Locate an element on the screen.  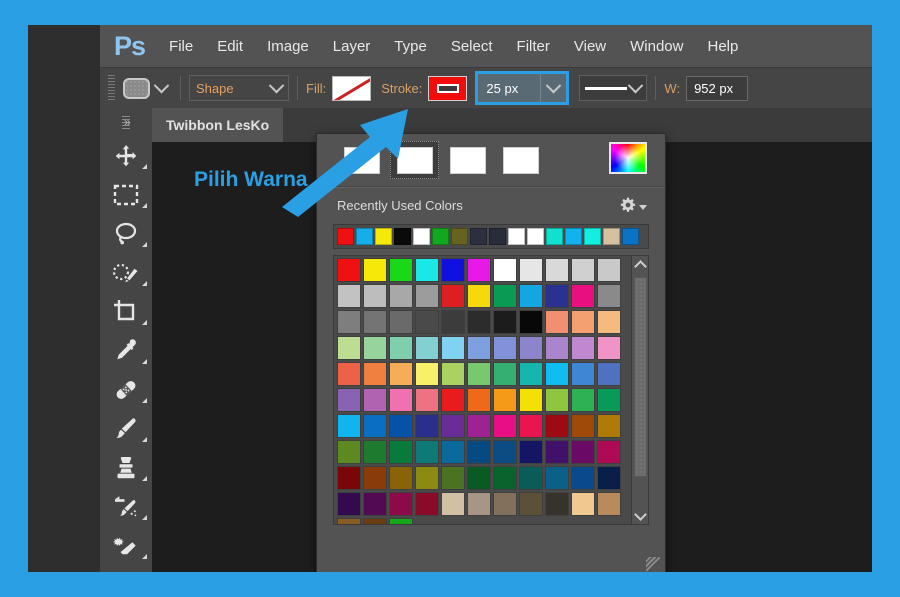
document-tab: Twibbon LesKo is located at coordinates (218, 125).